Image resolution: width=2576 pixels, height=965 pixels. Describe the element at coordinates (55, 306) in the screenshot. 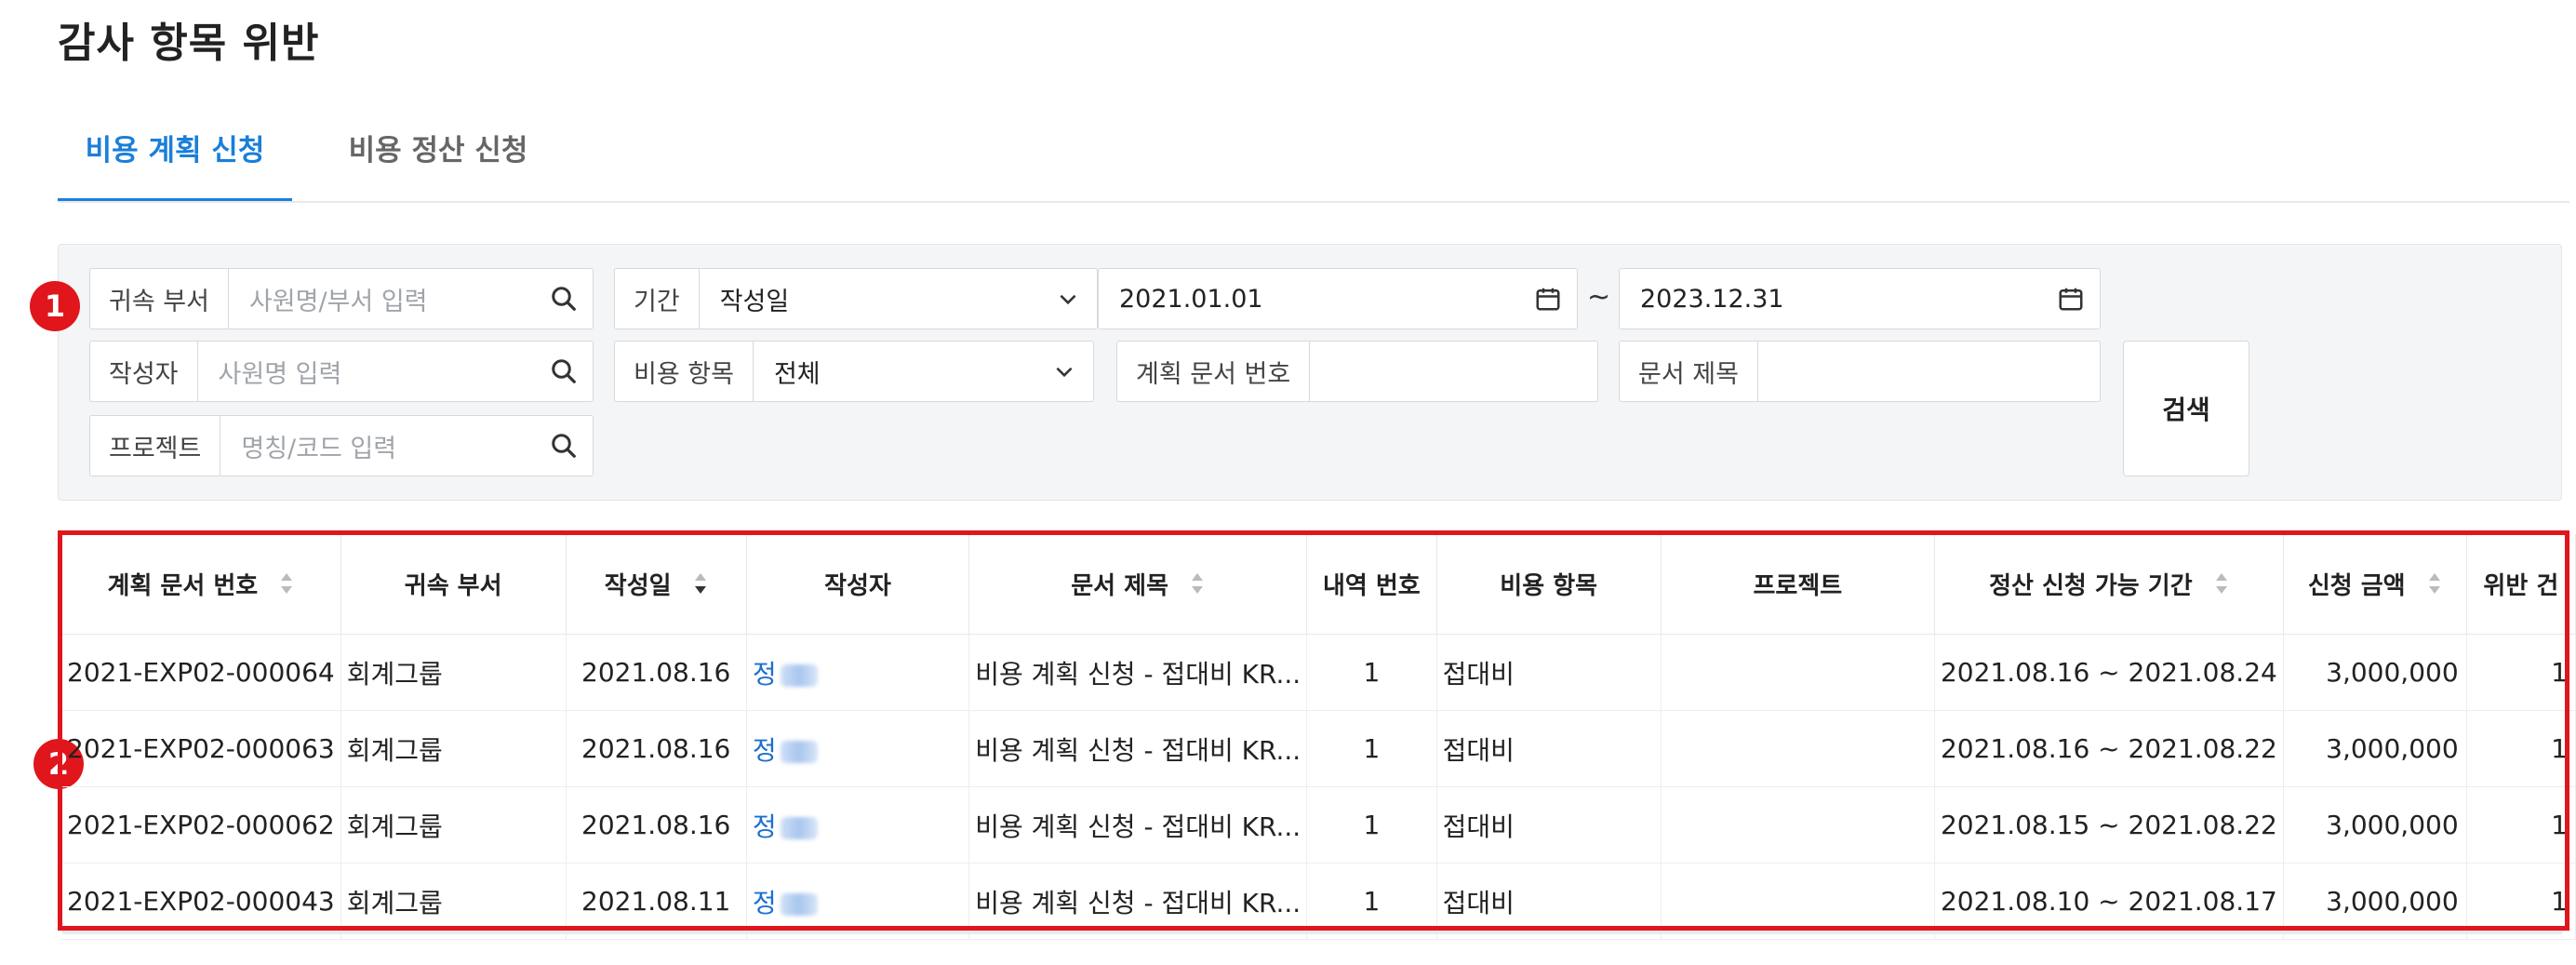

I see `annotation-badge-1: 1` at that location.